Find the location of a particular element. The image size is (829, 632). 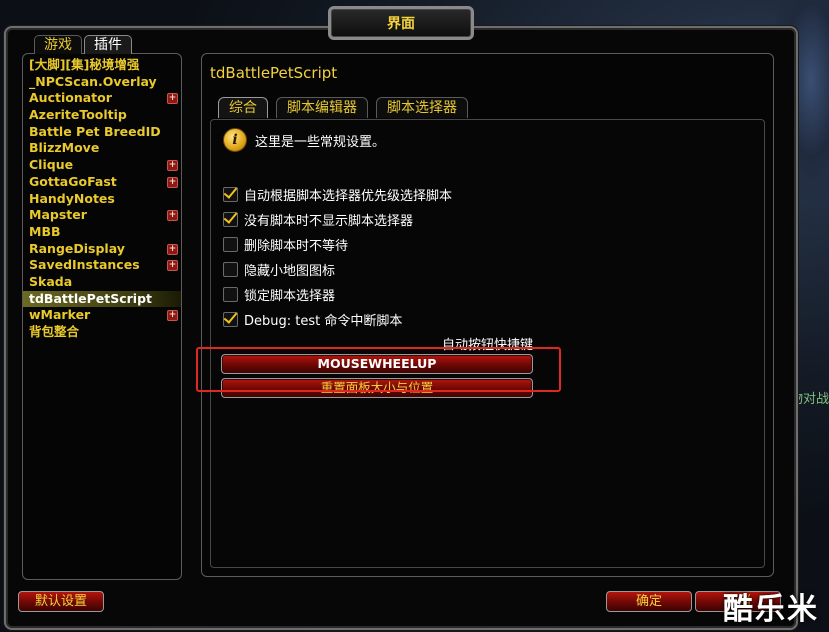

addon-item: wMarker + is located at coordinates (102, 315).